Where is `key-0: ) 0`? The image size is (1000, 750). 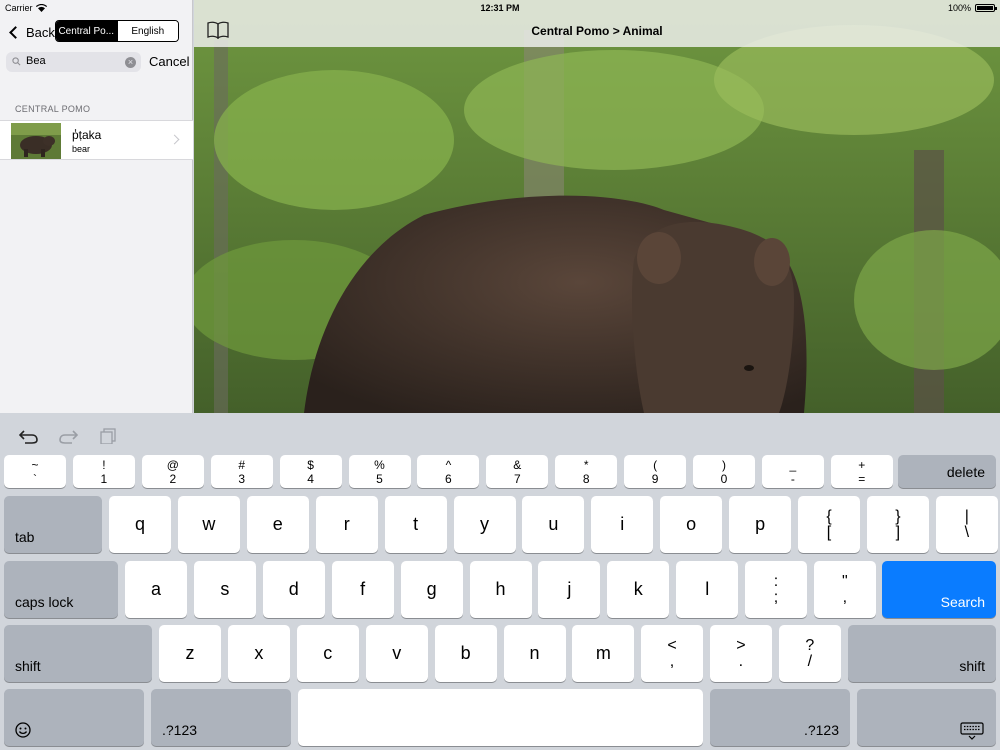 key-0: ) 0 is located at coordinates (724, 471).